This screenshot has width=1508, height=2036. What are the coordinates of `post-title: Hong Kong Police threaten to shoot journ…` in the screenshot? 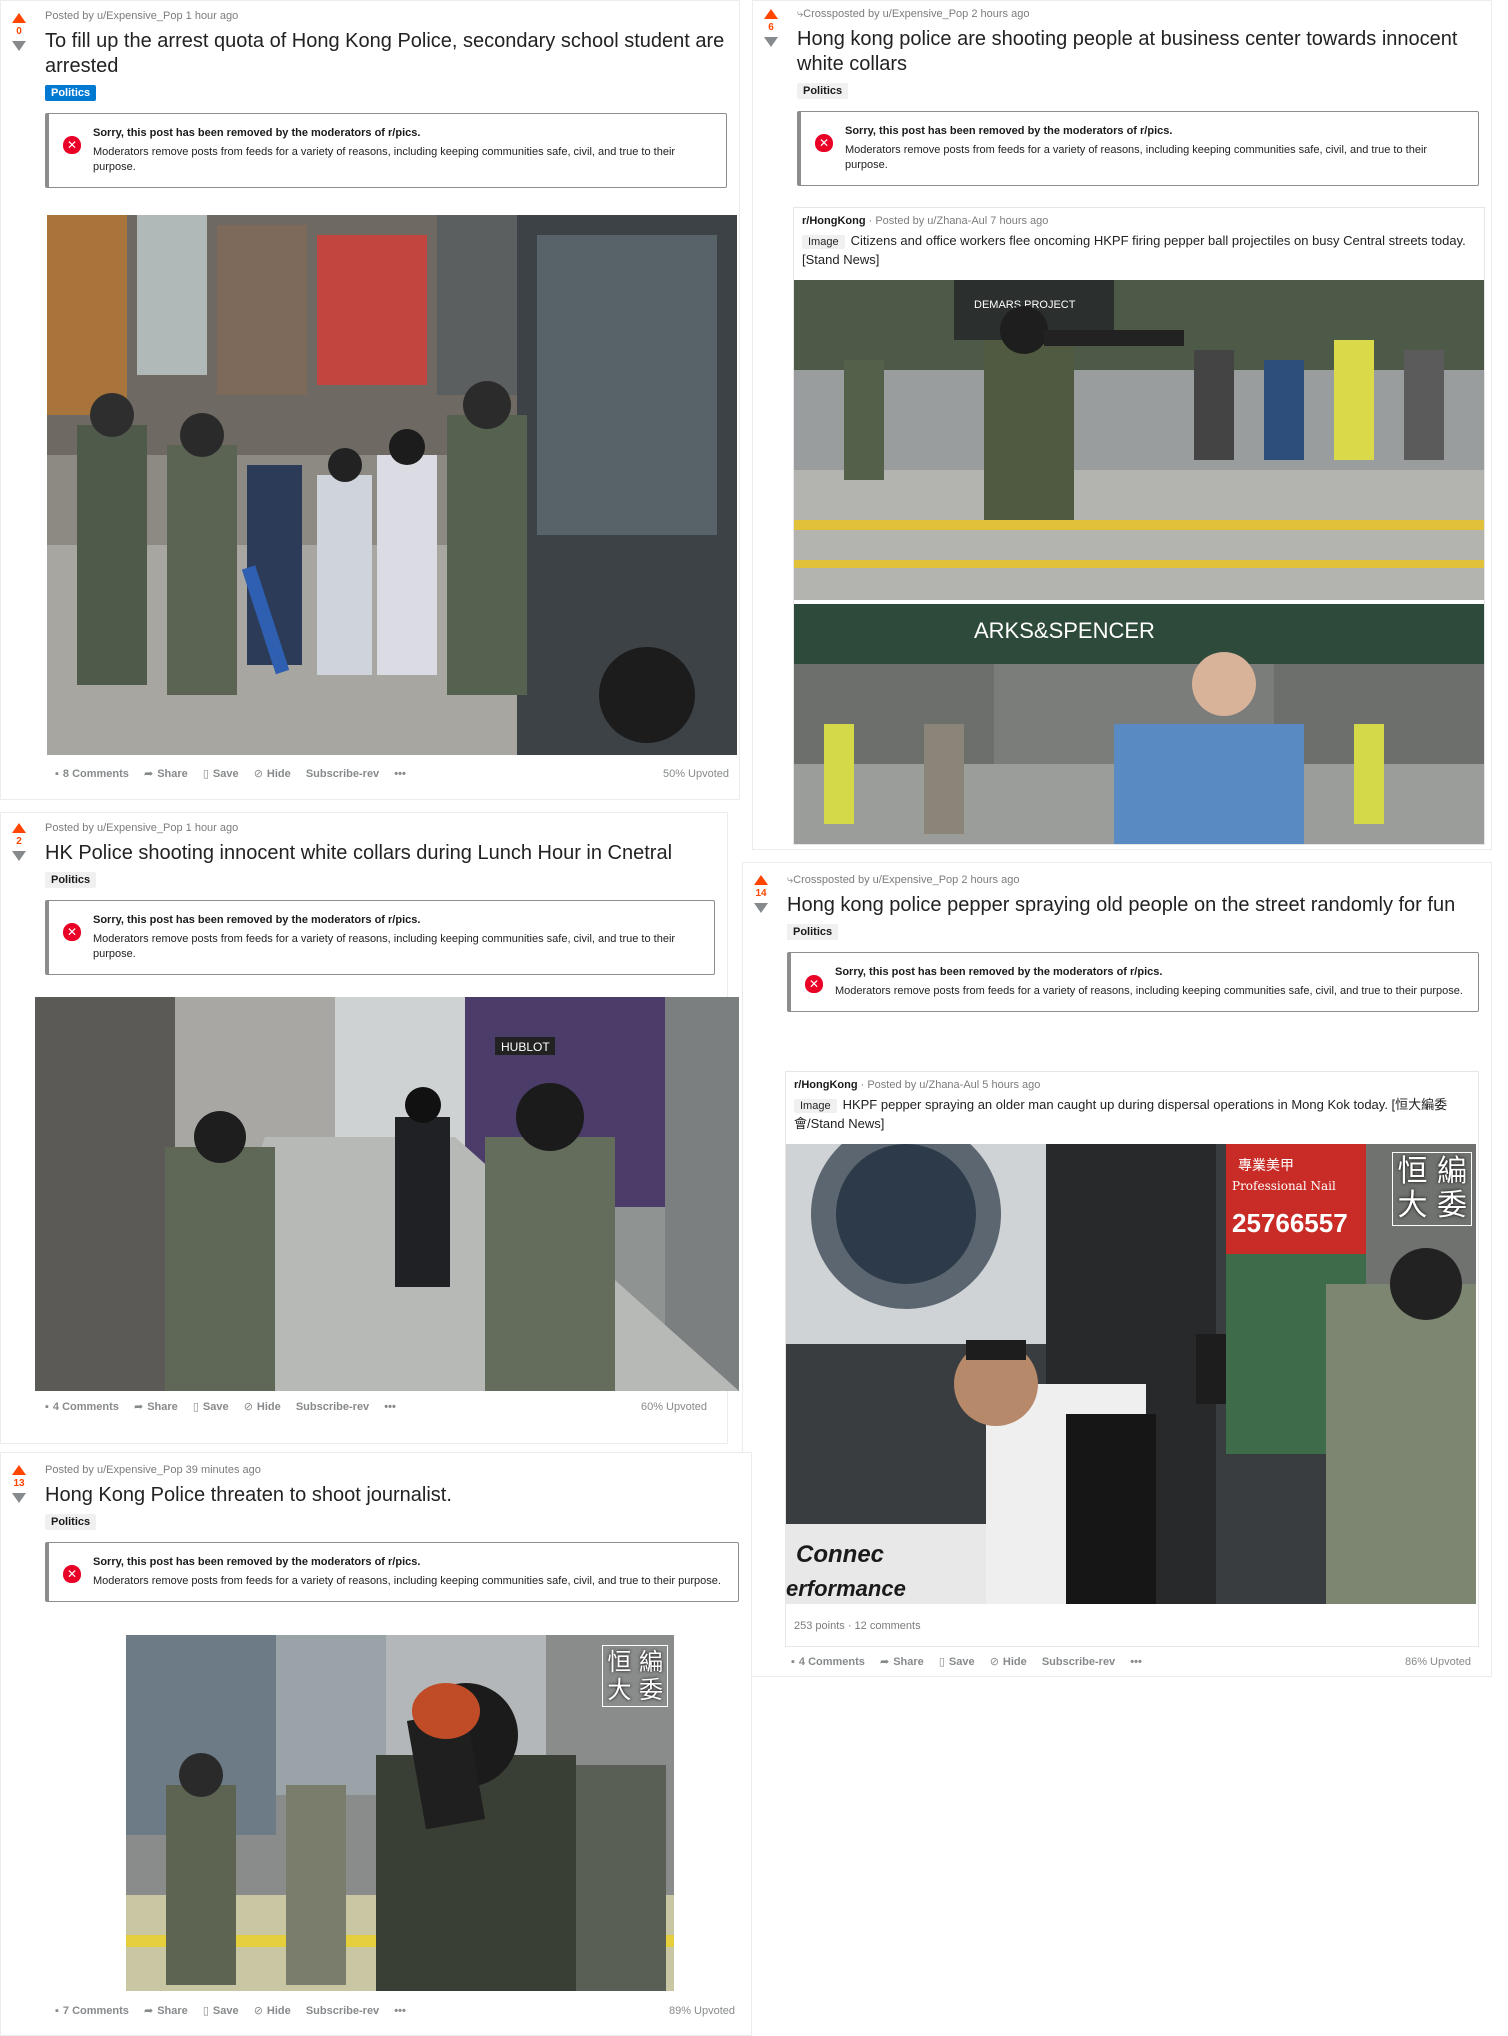 It's located at (392, 1495).